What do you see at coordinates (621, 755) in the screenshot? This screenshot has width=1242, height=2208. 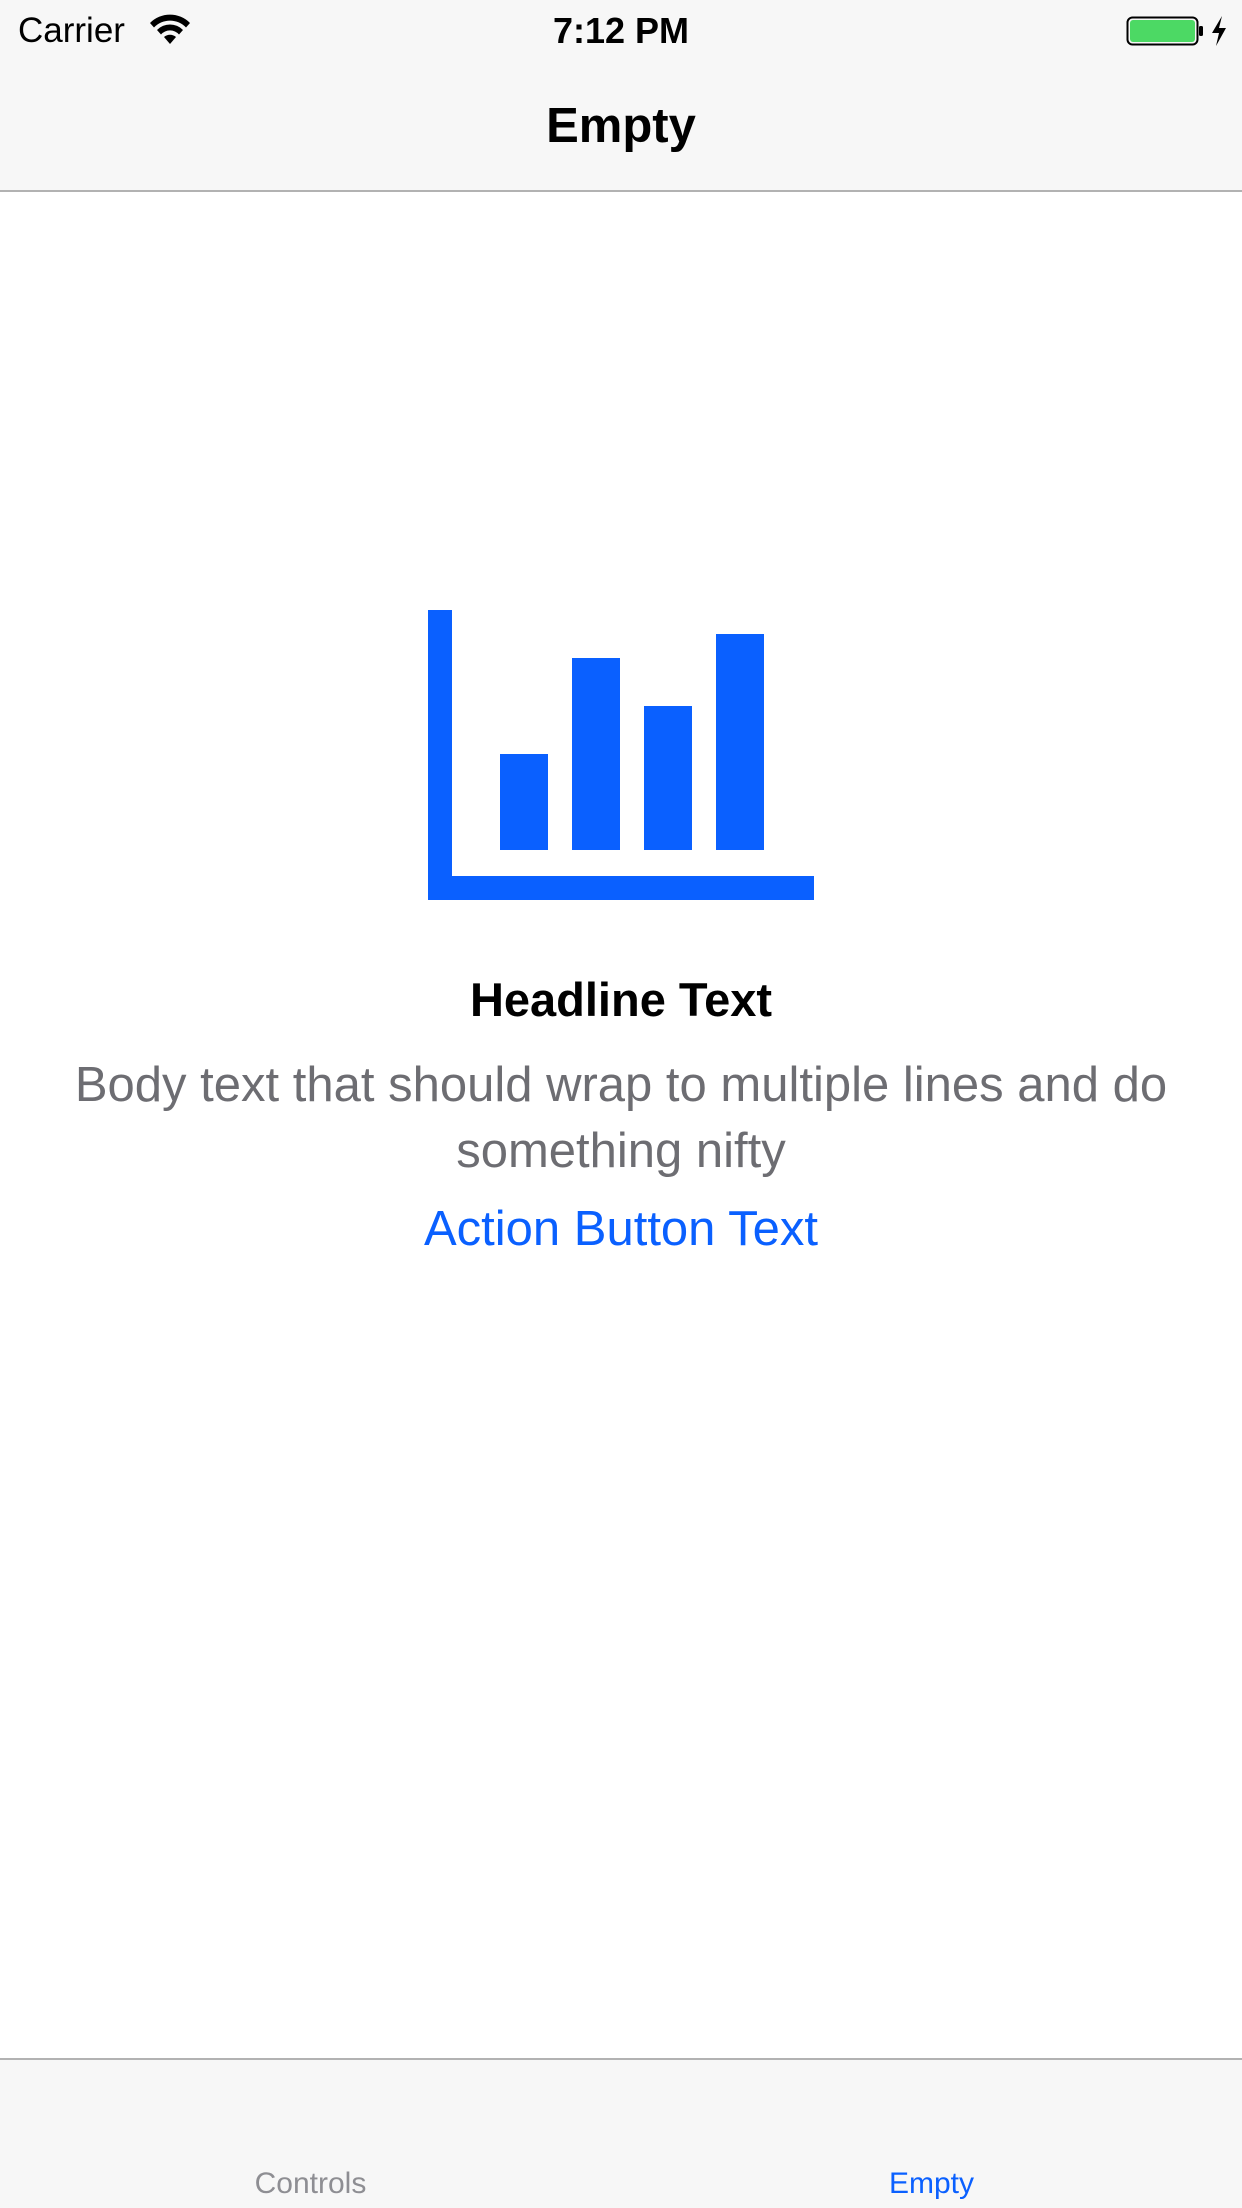 I see `bar-chart-icon` at bounding box center [621, 755].